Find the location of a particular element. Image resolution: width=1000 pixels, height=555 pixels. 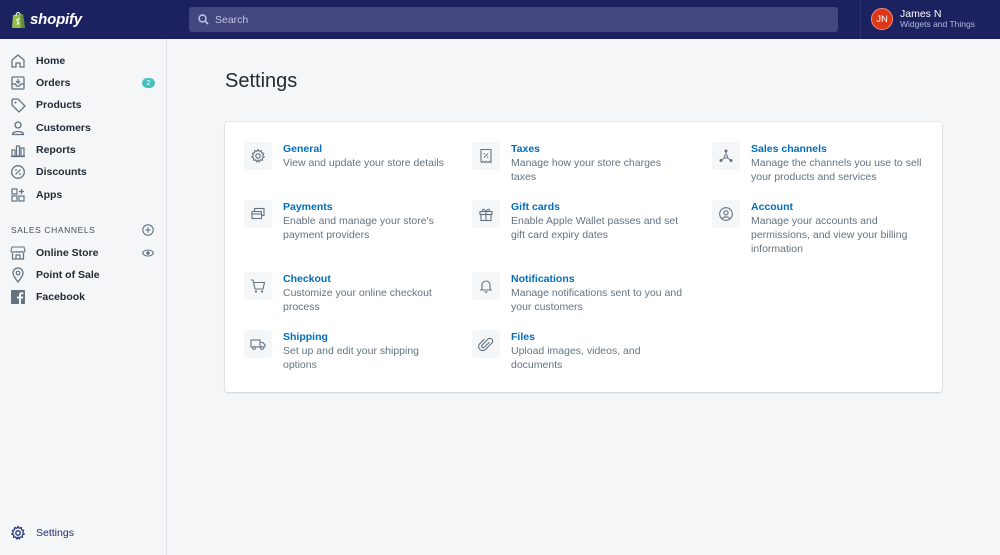

setting-description: permissions, and view your billing is located at coordinates (829, 235).